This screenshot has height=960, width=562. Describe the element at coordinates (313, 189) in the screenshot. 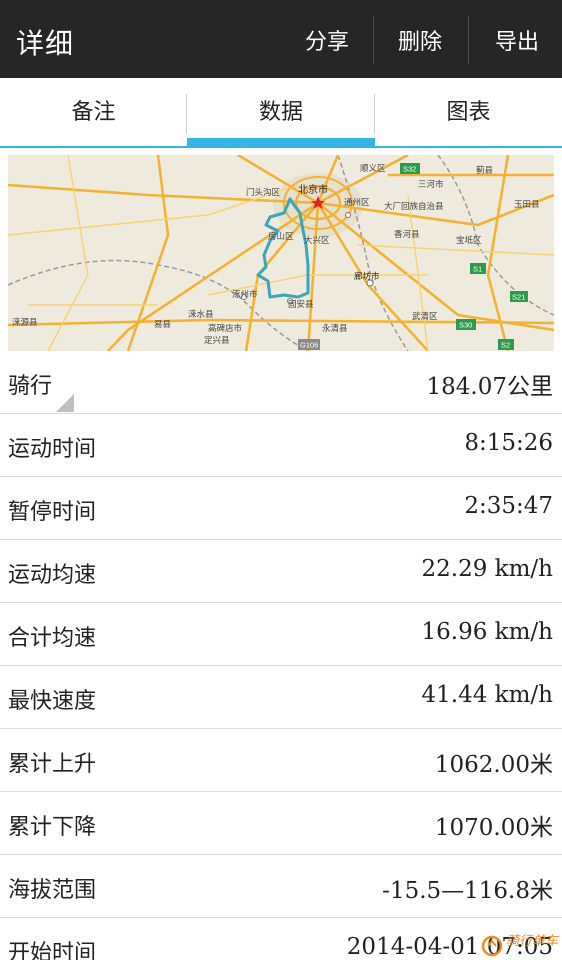

I see `map-label-beijing: 北京市` at that location.